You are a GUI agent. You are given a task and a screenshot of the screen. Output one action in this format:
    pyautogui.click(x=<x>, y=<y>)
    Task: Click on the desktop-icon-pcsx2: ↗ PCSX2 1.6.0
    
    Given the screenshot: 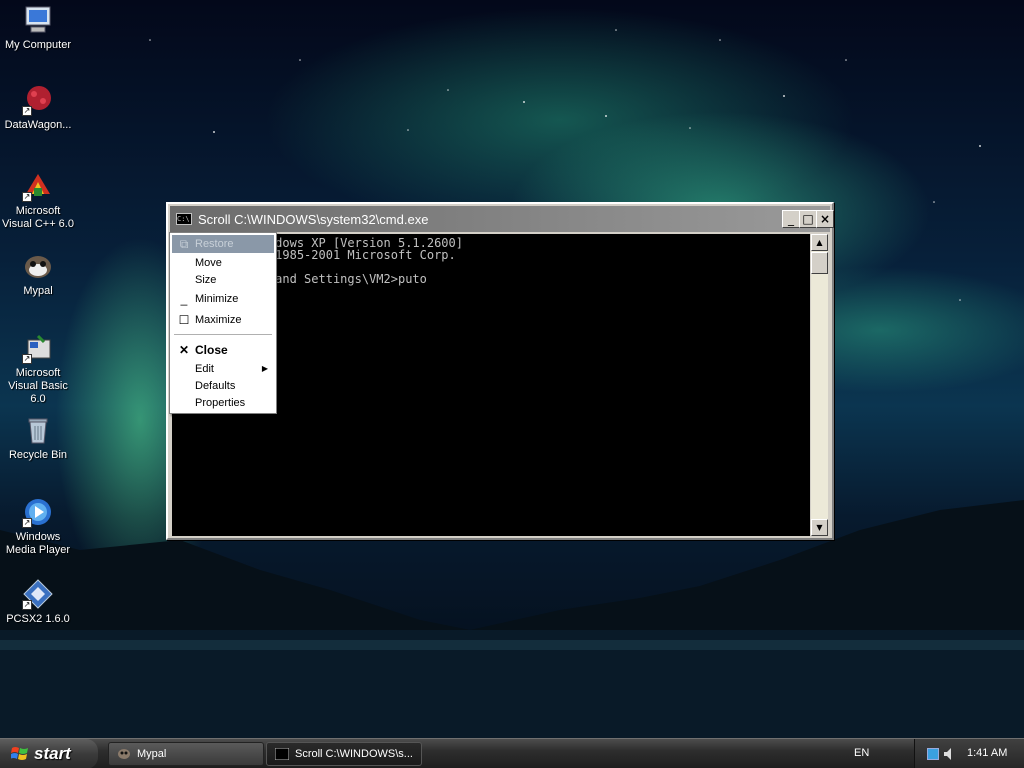 What is the action you would take?
    pyautogui.click(x=38, y=602)
    